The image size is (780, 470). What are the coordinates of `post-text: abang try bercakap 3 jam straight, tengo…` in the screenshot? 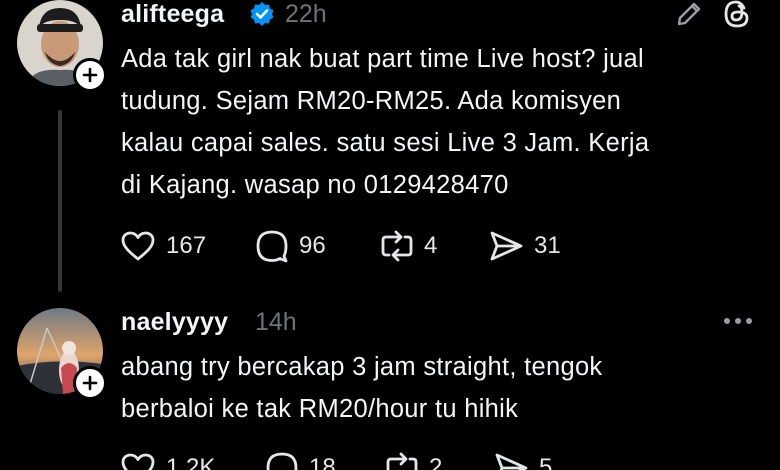 It's located at (441, 388).